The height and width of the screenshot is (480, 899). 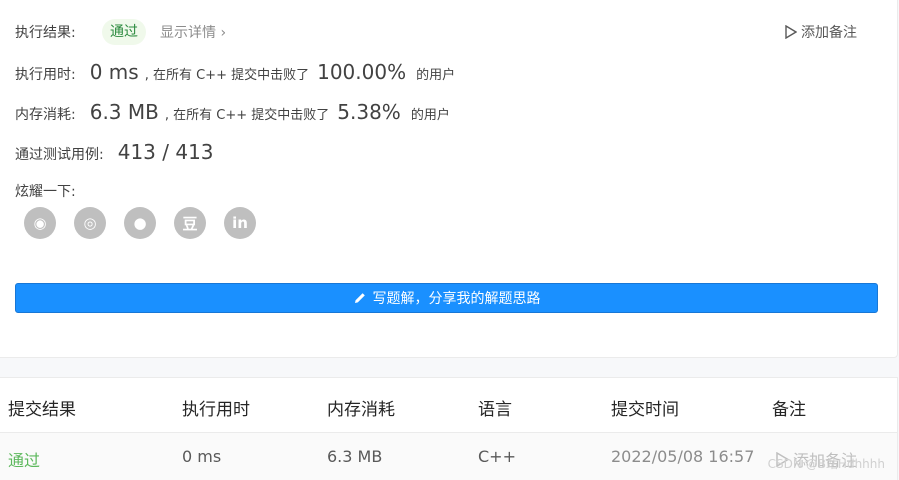 I want to click on linkedin-icon: in, so click(x=240, y=223).